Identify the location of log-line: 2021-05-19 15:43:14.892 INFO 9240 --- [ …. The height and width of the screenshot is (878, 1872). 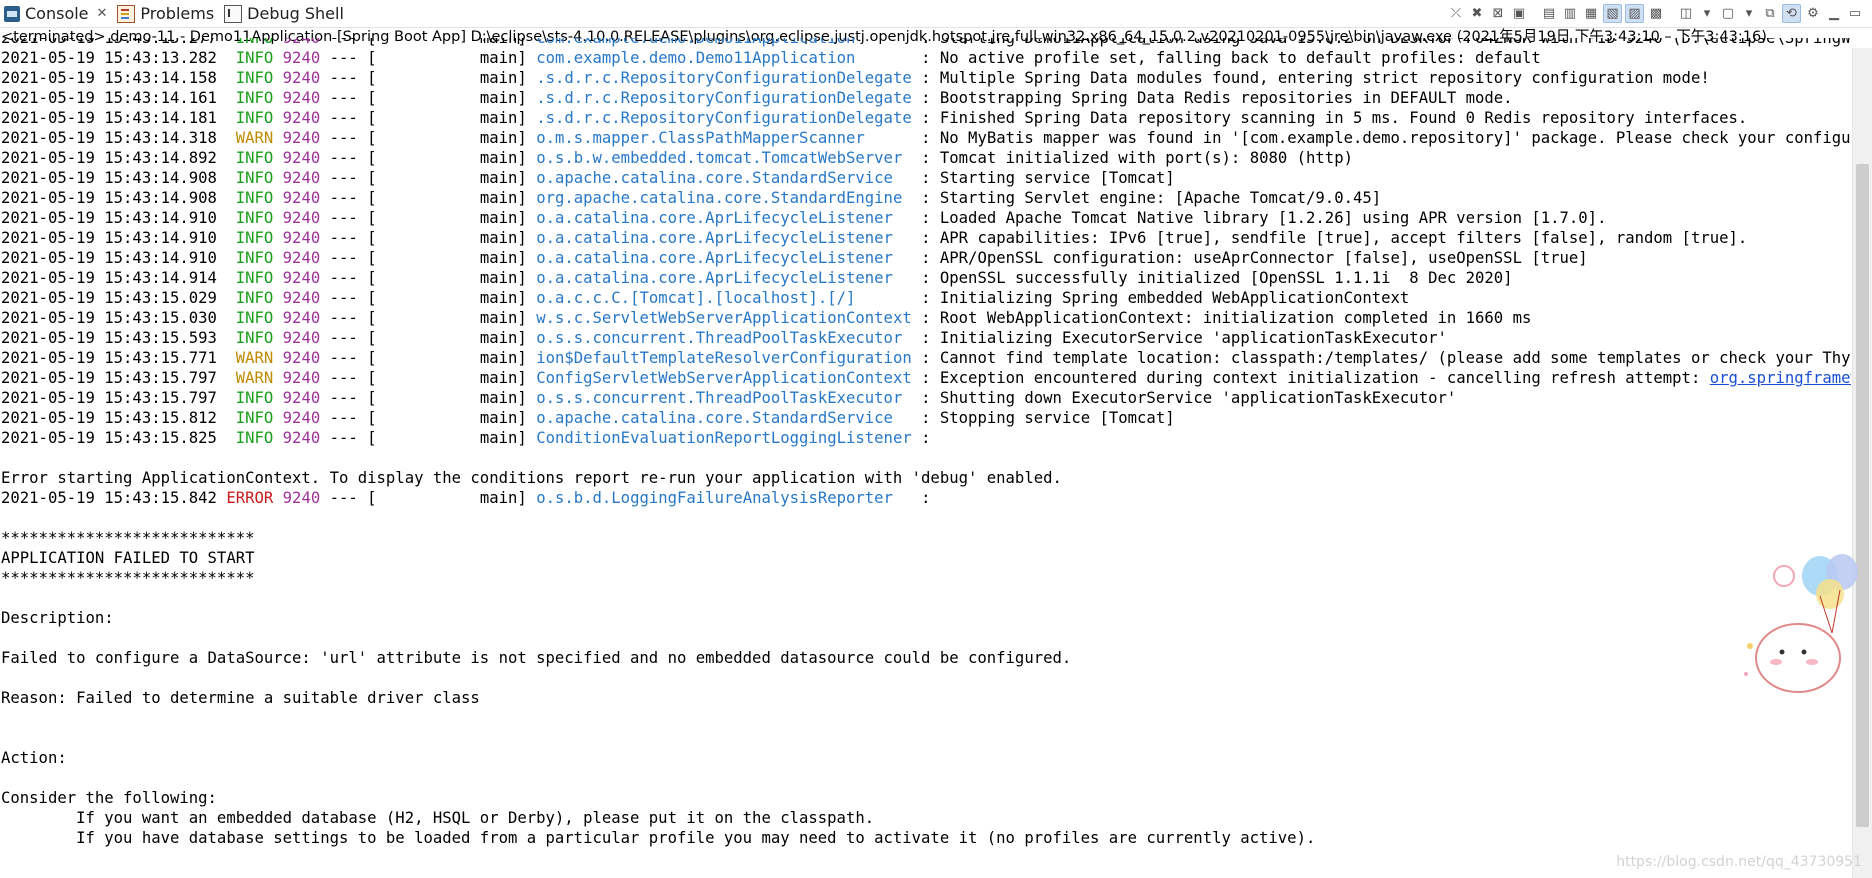
(677, 158).